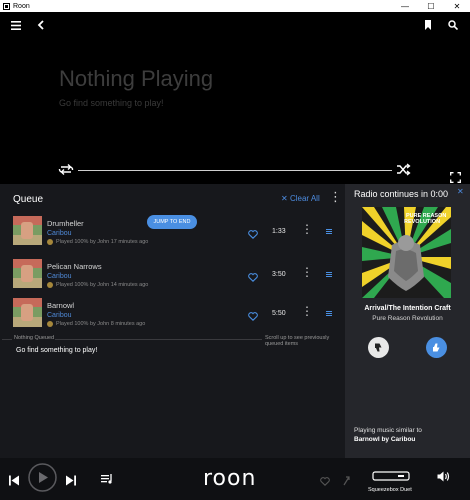 This screenshot has height=500, width=470. I want to click on seek-bar, so click(235, 170).